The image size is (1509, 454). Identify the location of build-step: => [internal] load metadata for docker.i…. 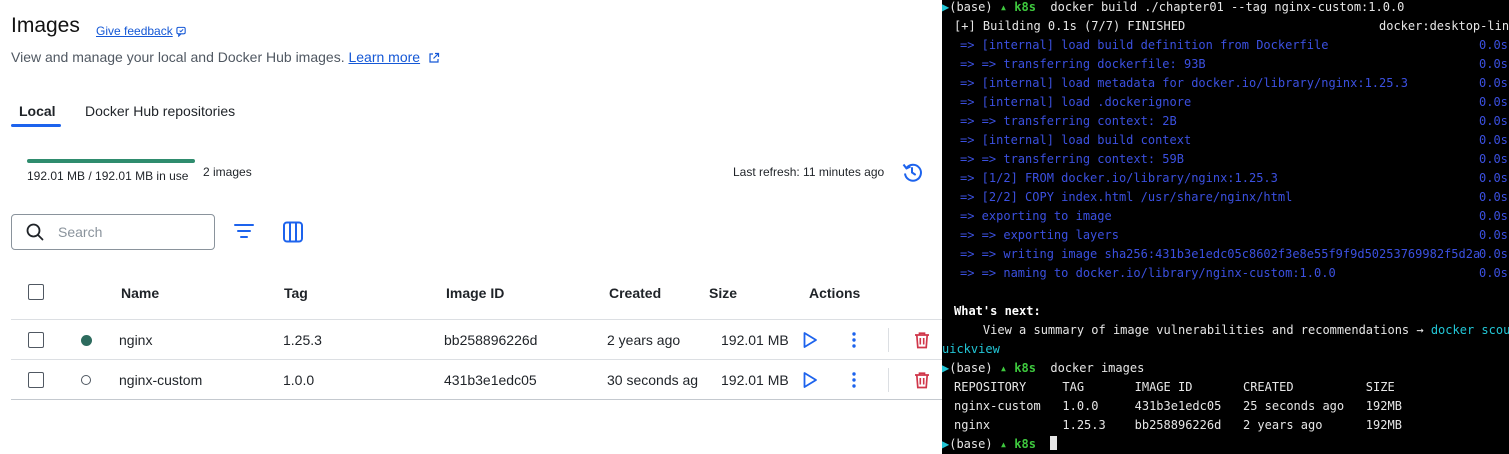
(1184, 83).